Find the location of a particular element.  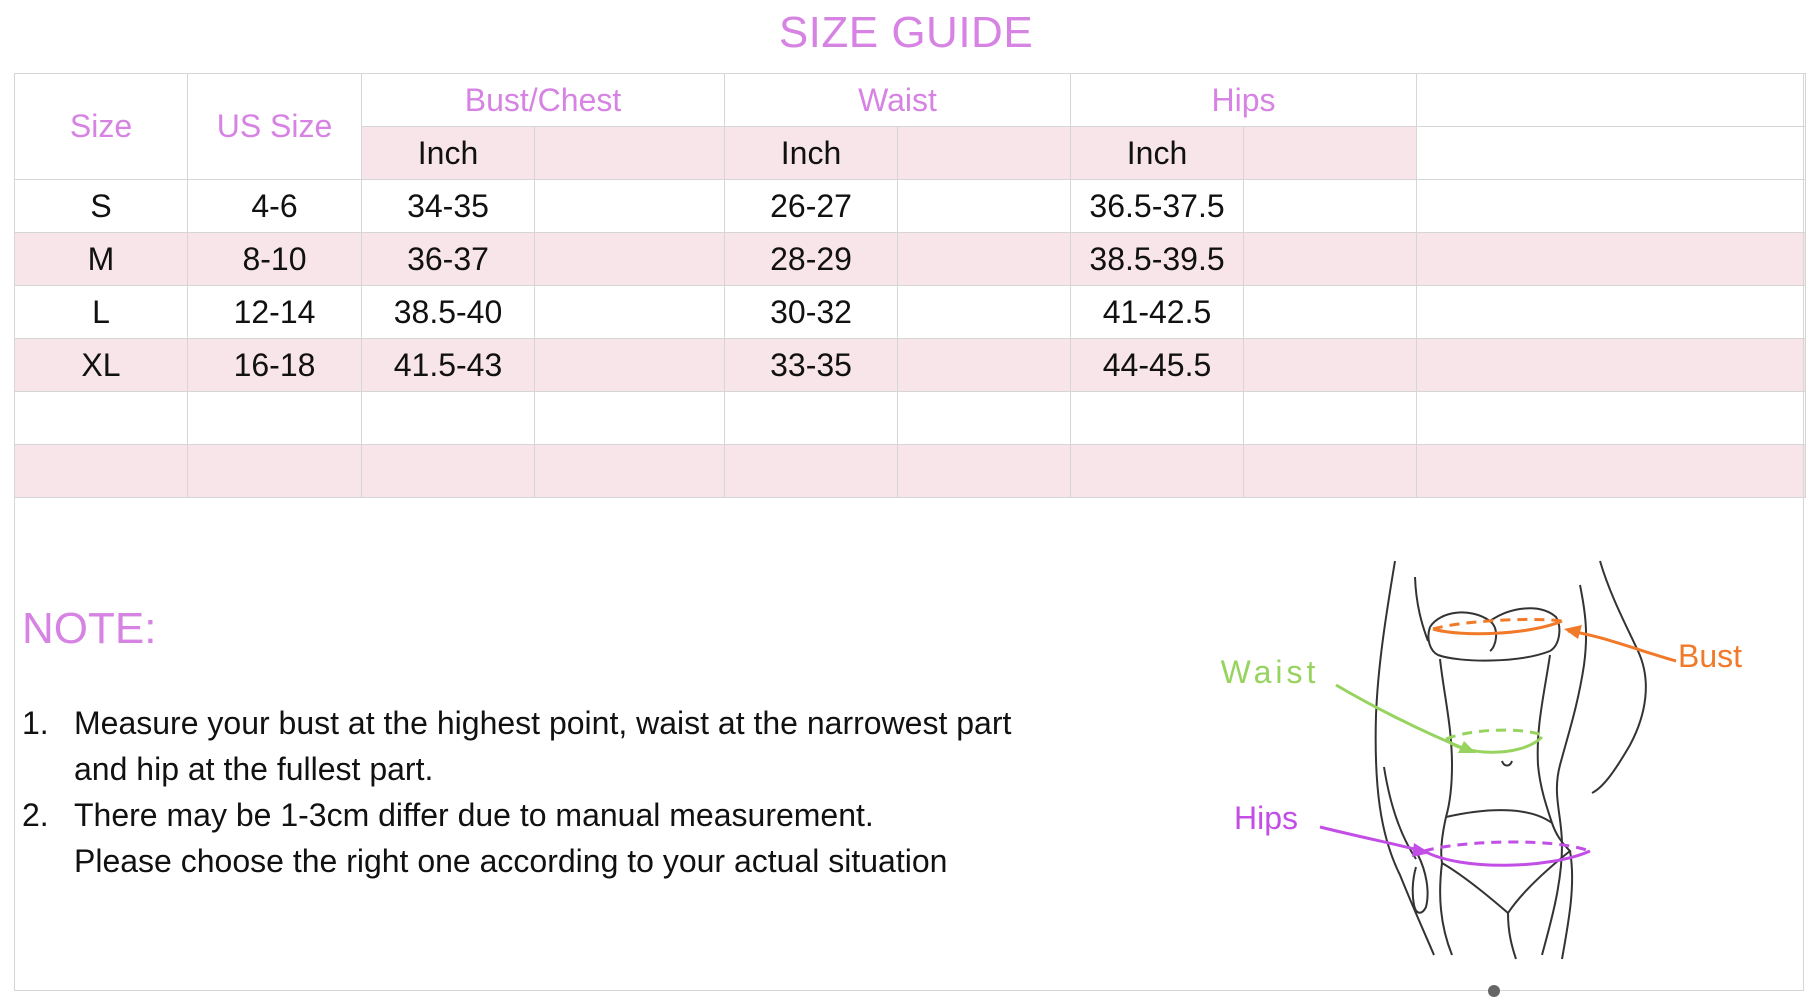

cell-size: S is located at coordinates (101, 206).